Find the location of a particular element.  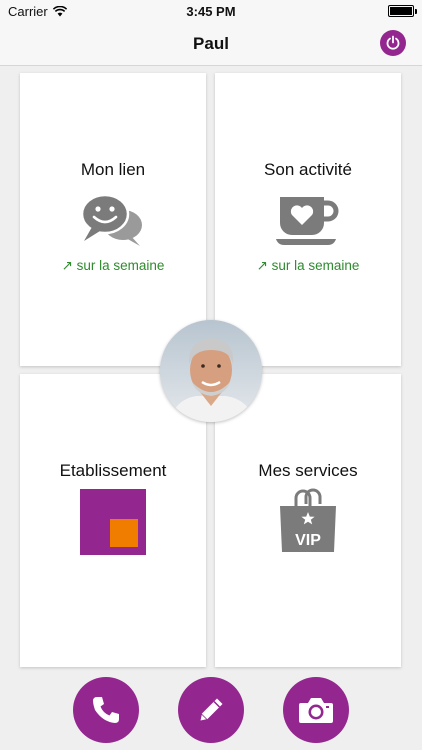

avatar is located at coordinates (211, 371).